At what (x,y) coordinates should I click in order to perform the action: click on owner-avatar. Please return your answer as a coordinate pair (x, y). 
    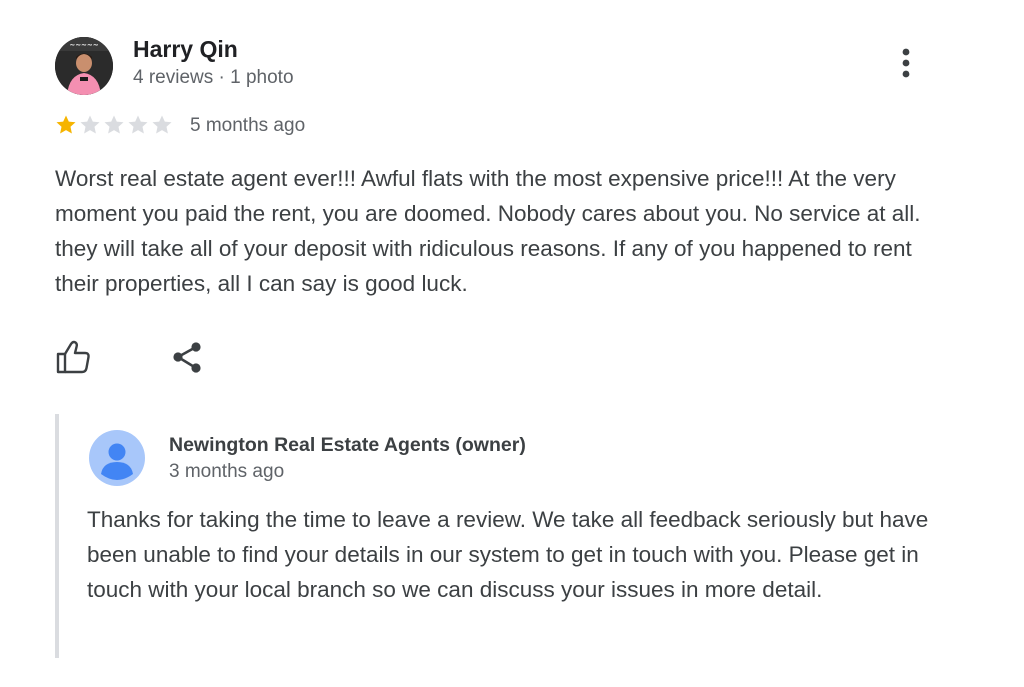
    Looking at the image, I should click on (117, 458).